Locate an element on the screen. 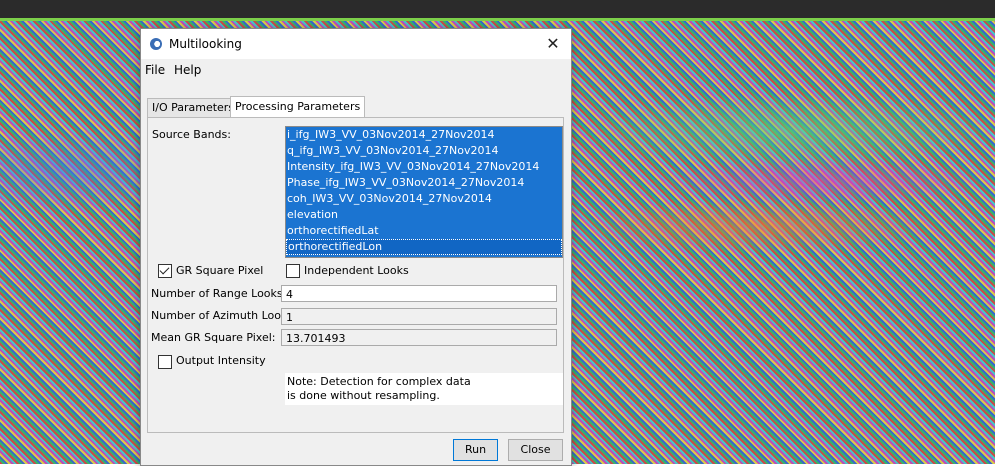 The image size is (995, 466). run-button: Run is located at coordinates (475, 450).